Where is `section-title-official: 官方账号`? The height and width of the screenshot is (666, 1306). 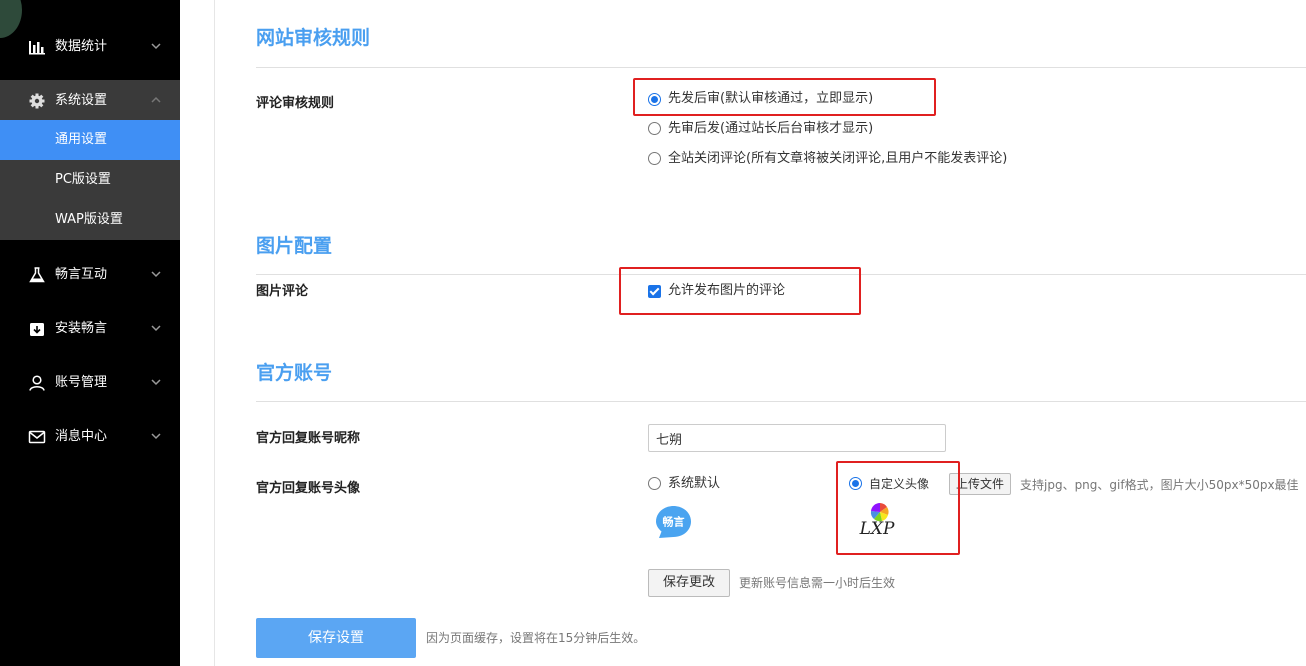 section-title-official: 官方账号 is located at coordinates (294, 373).